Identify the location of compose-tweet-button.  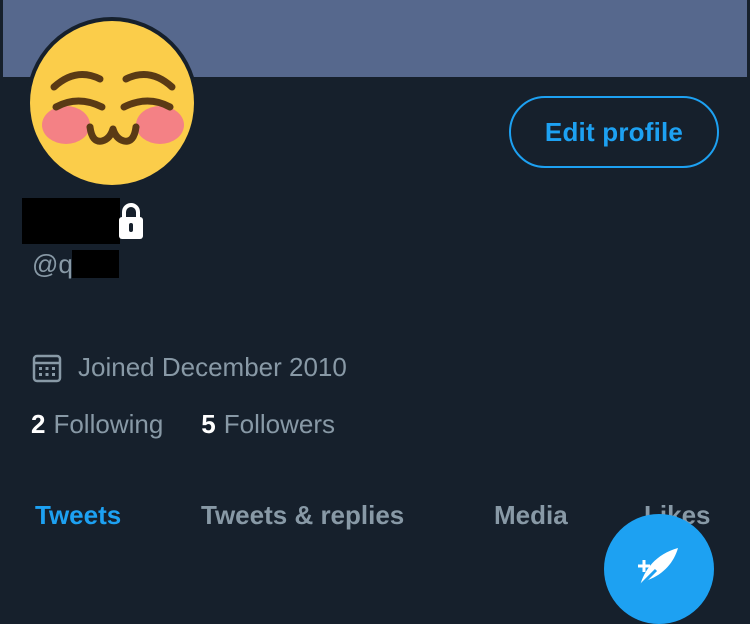
(659, 569).